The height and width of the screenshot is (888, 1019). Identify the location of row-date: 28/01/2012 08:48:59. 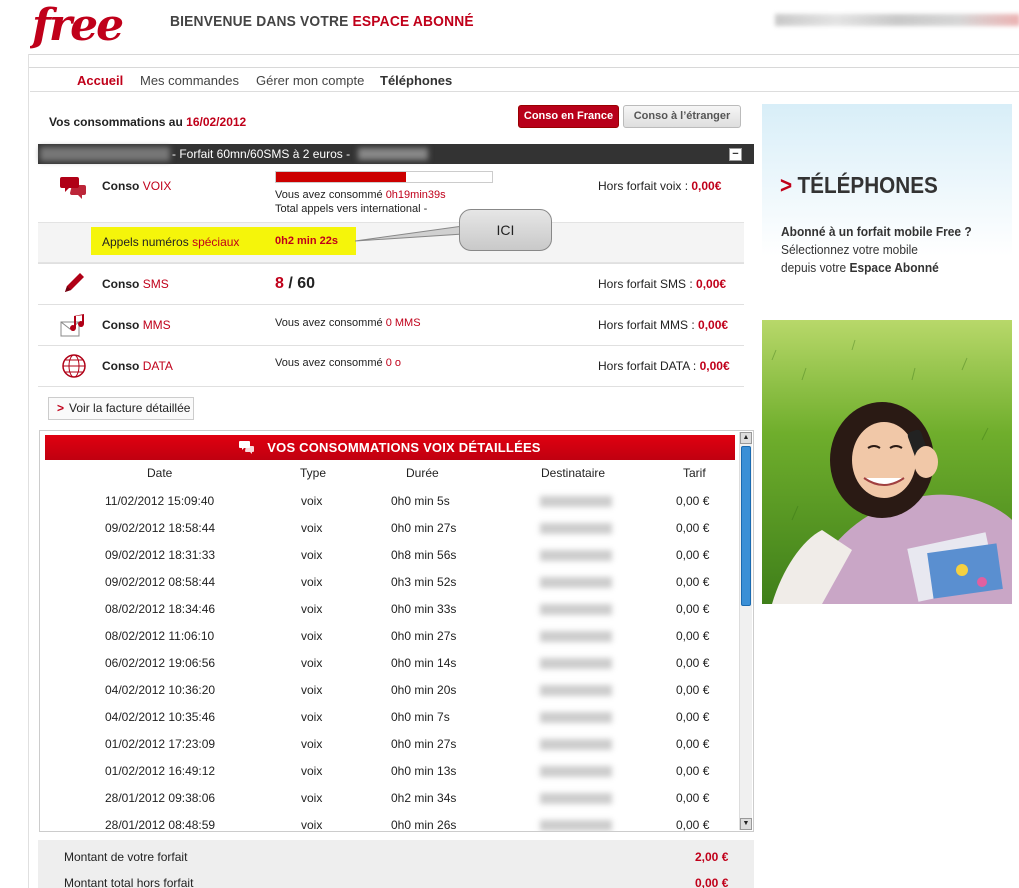
(160, 825).